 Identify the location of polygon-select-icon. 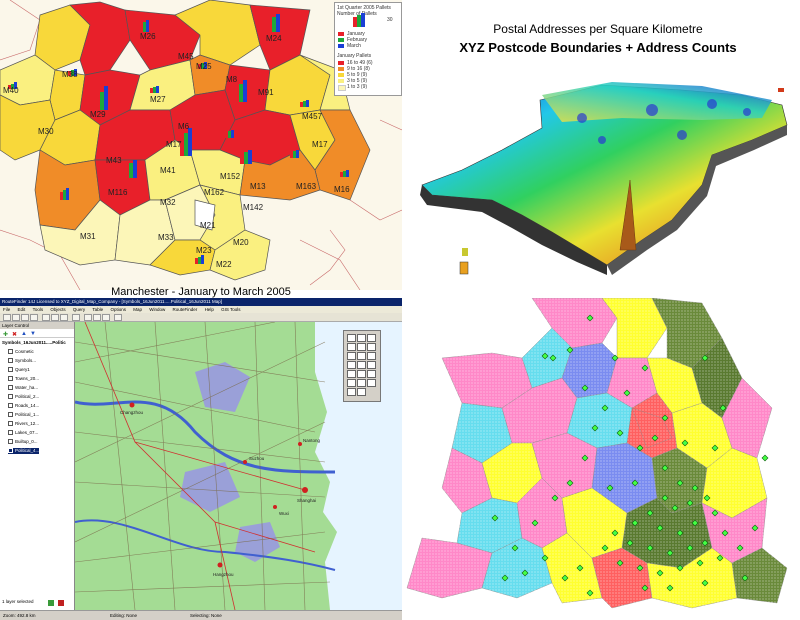
(371, 356).